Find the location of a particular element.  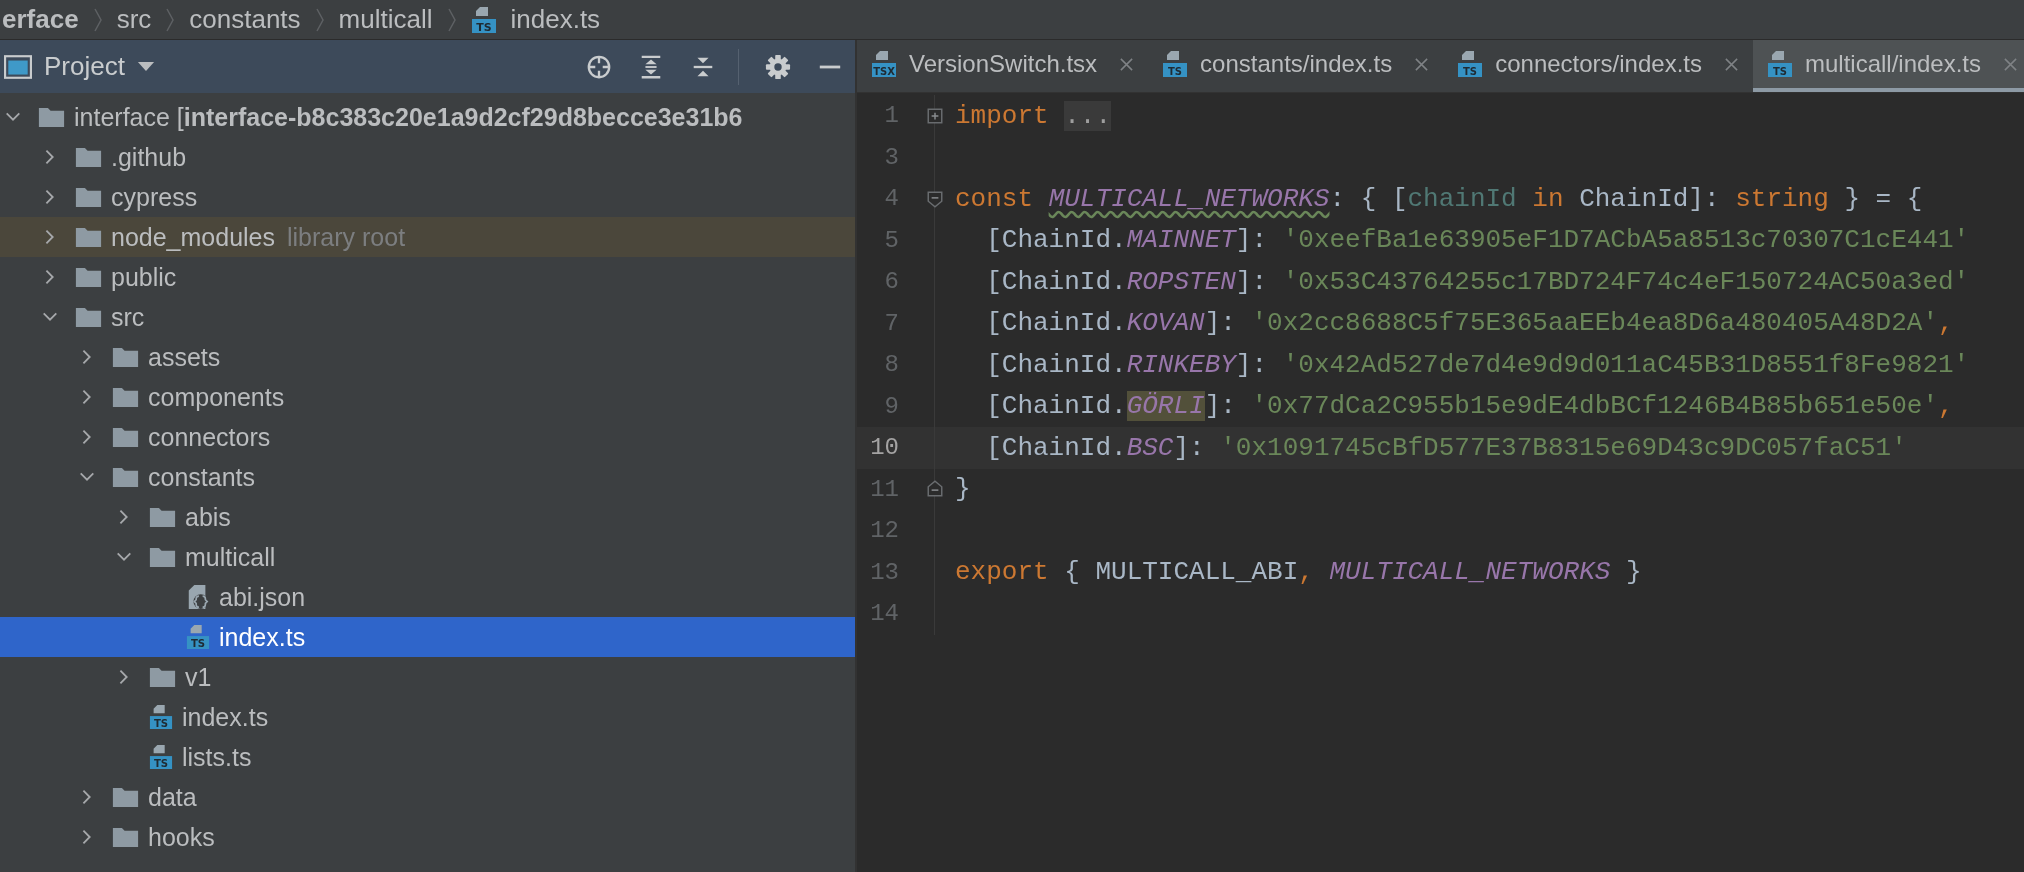

tree-item: interface [interface-b8c383c20e1a9d2cf29d8becce3e31b6 is located at coordinates (427, 117).